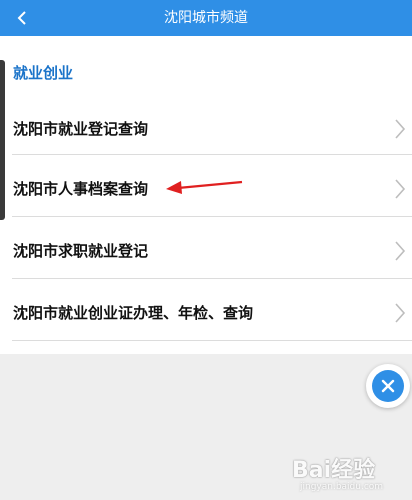 This screenshot has height=500, width=412. I want to click on close-button, so click(388, 386).